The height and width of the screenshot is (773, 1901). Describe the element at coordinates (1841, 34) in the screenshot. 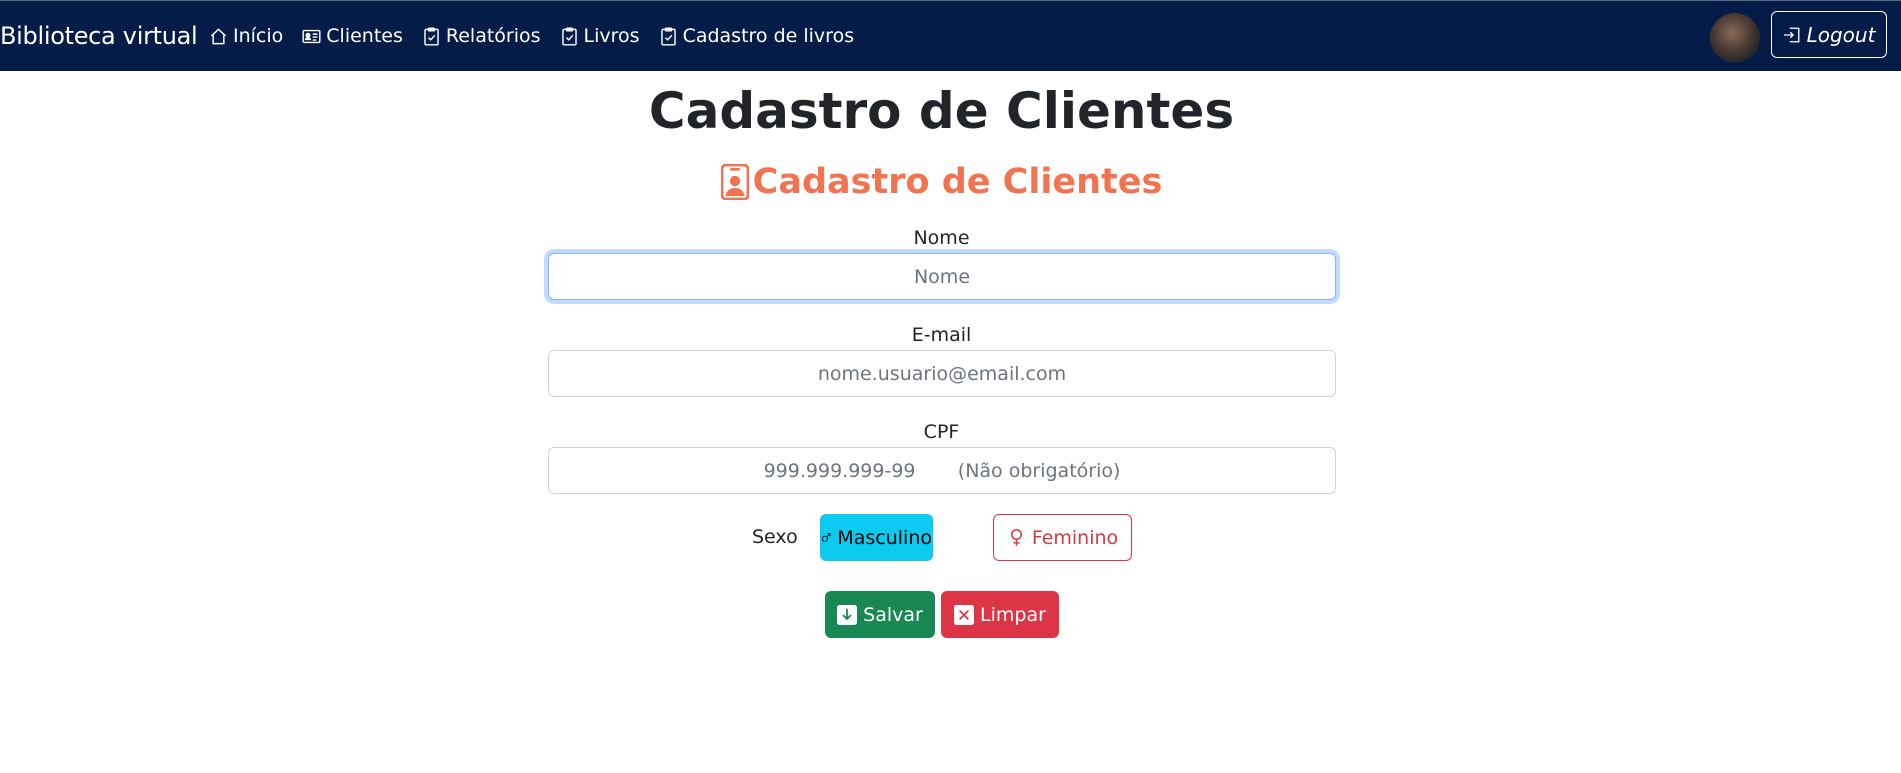

I see `logout-label: Logout` at that location.